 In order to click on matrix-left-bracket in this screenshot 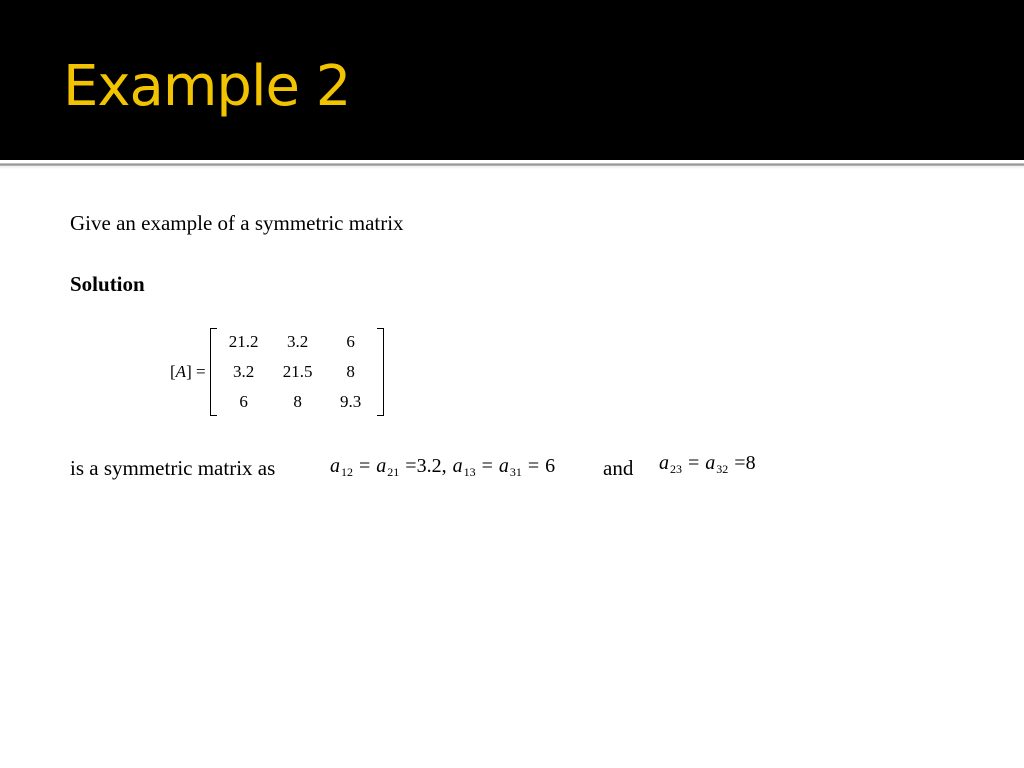, I will do `click(213, 372)`.